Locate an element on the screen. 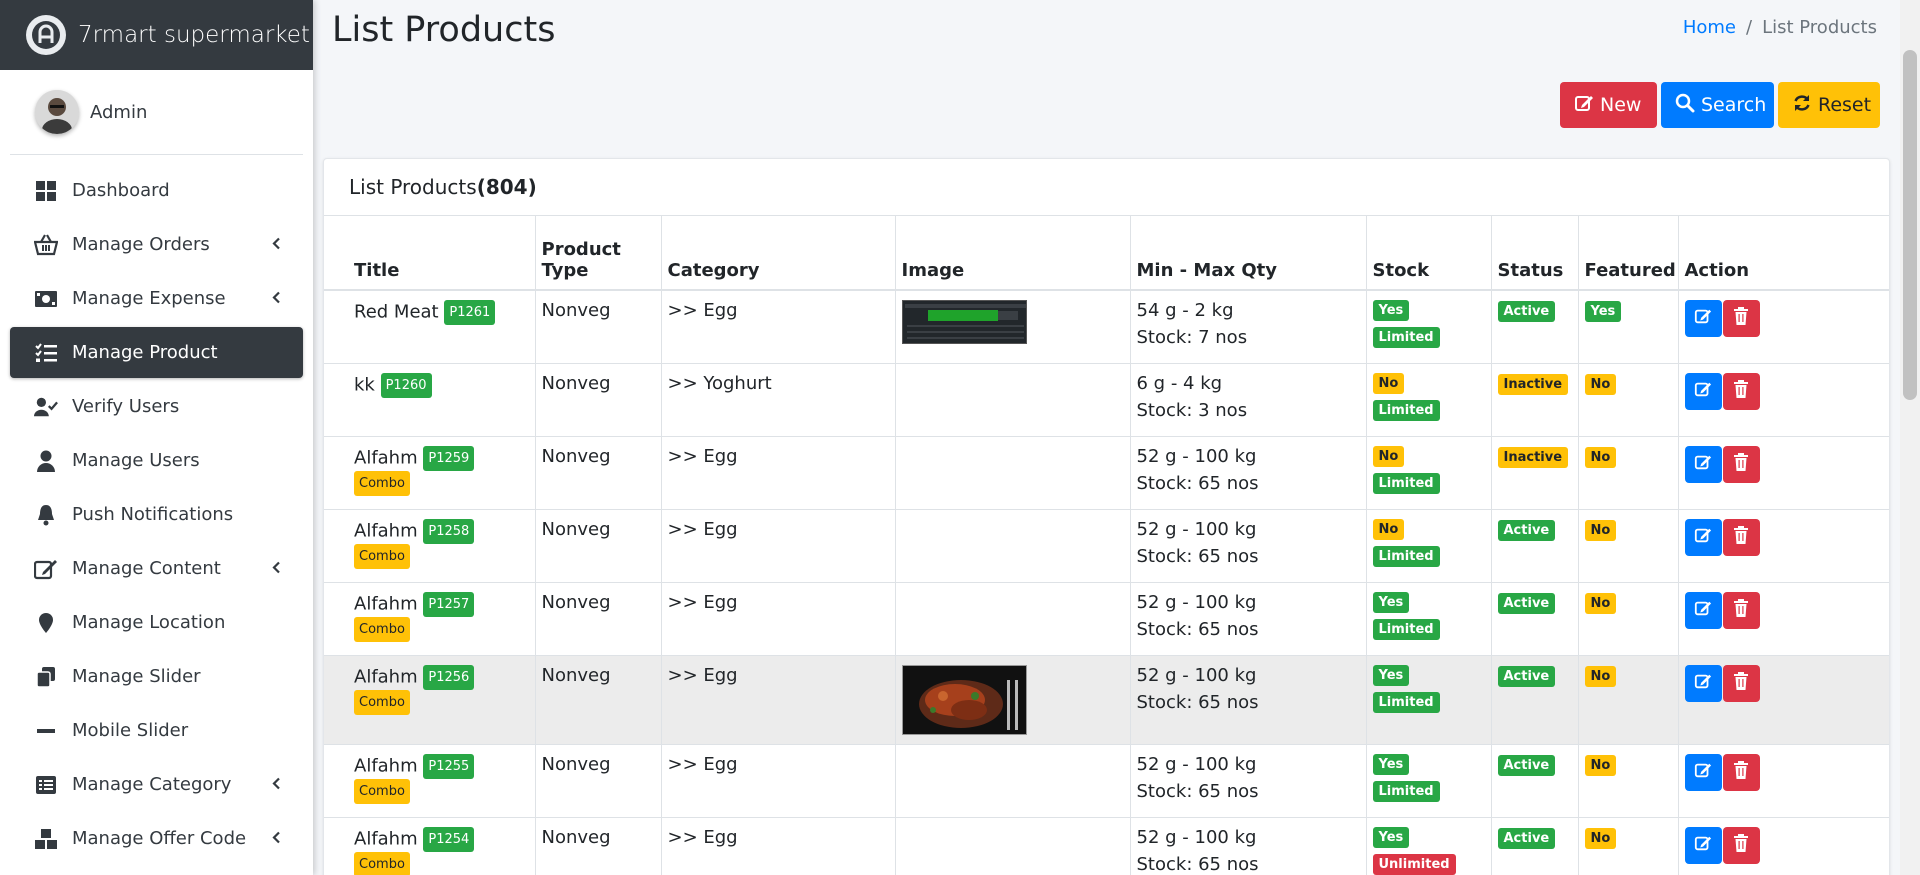 The image size is (1920, 875). sidebar-item-verify-users: Verify Users is located at coordinates (156, 406).